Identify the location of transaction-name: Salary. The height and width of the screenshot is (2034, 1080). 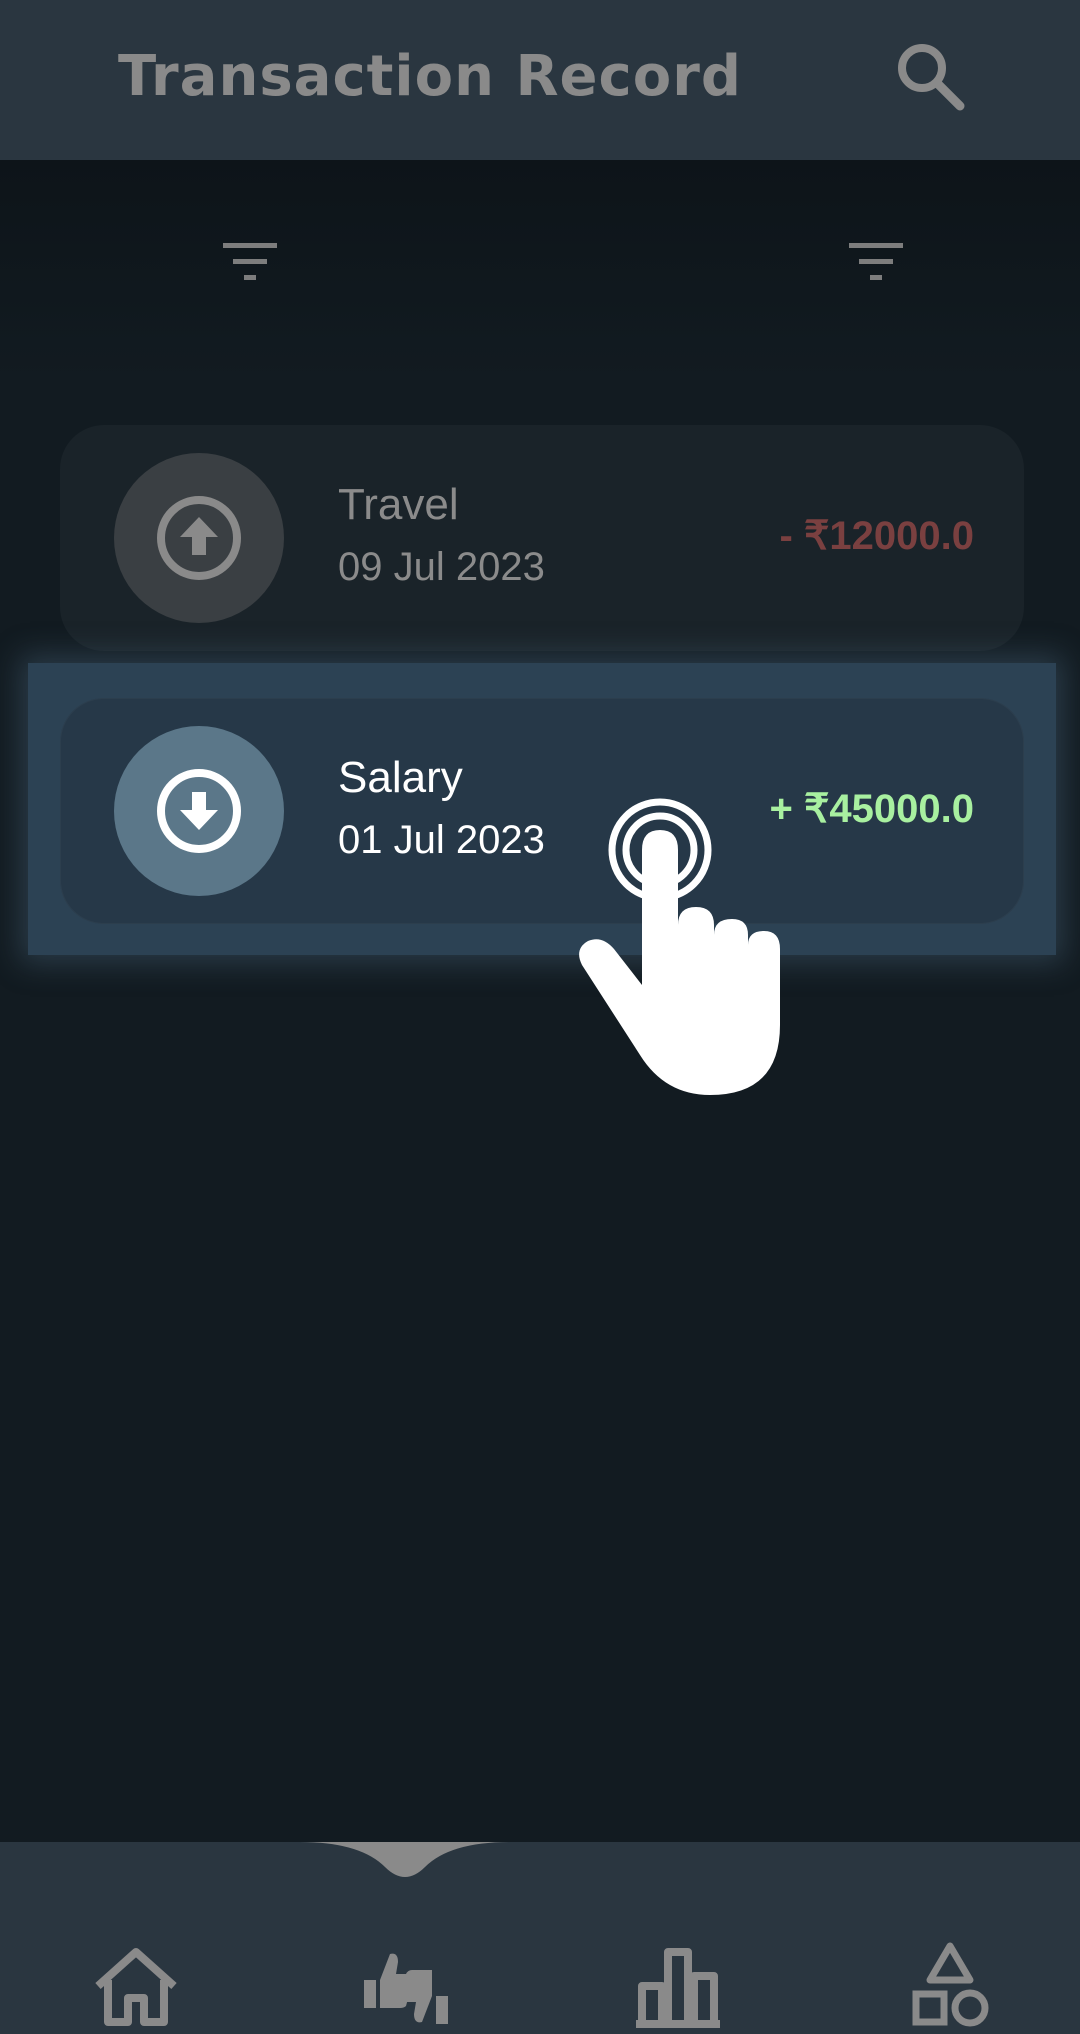
(400, 777).